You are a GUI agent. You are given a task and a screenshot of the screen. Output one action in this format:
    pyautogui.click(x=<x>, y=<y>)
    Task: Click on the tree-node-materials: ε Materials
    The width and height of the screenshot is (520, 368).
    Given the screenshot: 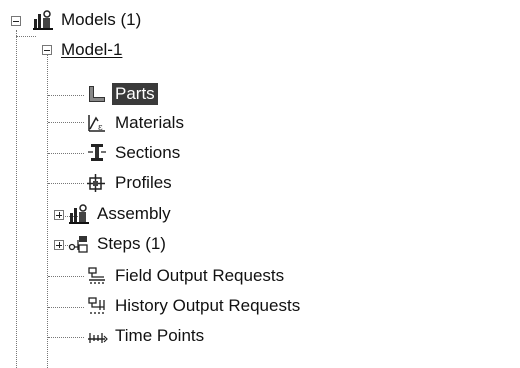 What is the action you would take?
    pyautogui.click(x=136, y=123)
    